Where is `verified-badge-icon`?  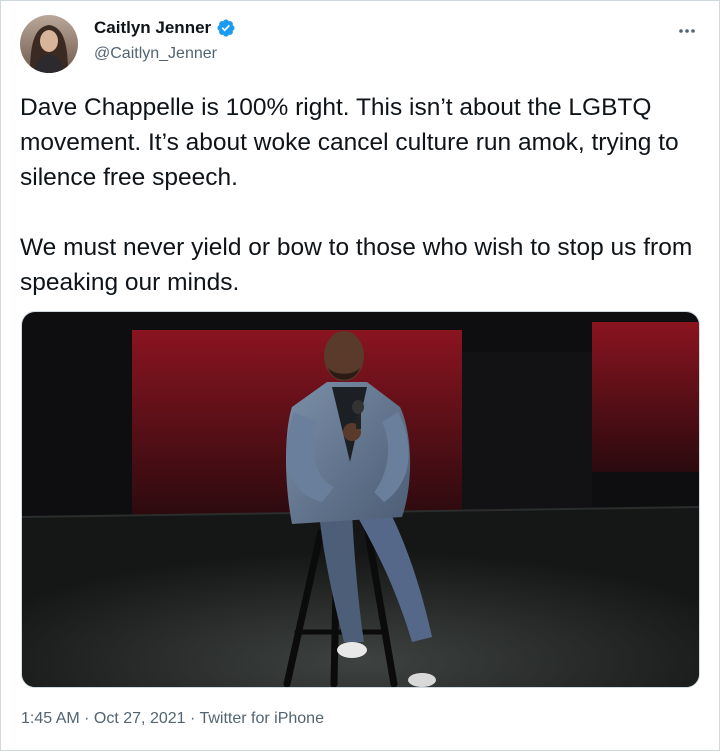 verified-badge-icon is located at coordinates (226, 28).